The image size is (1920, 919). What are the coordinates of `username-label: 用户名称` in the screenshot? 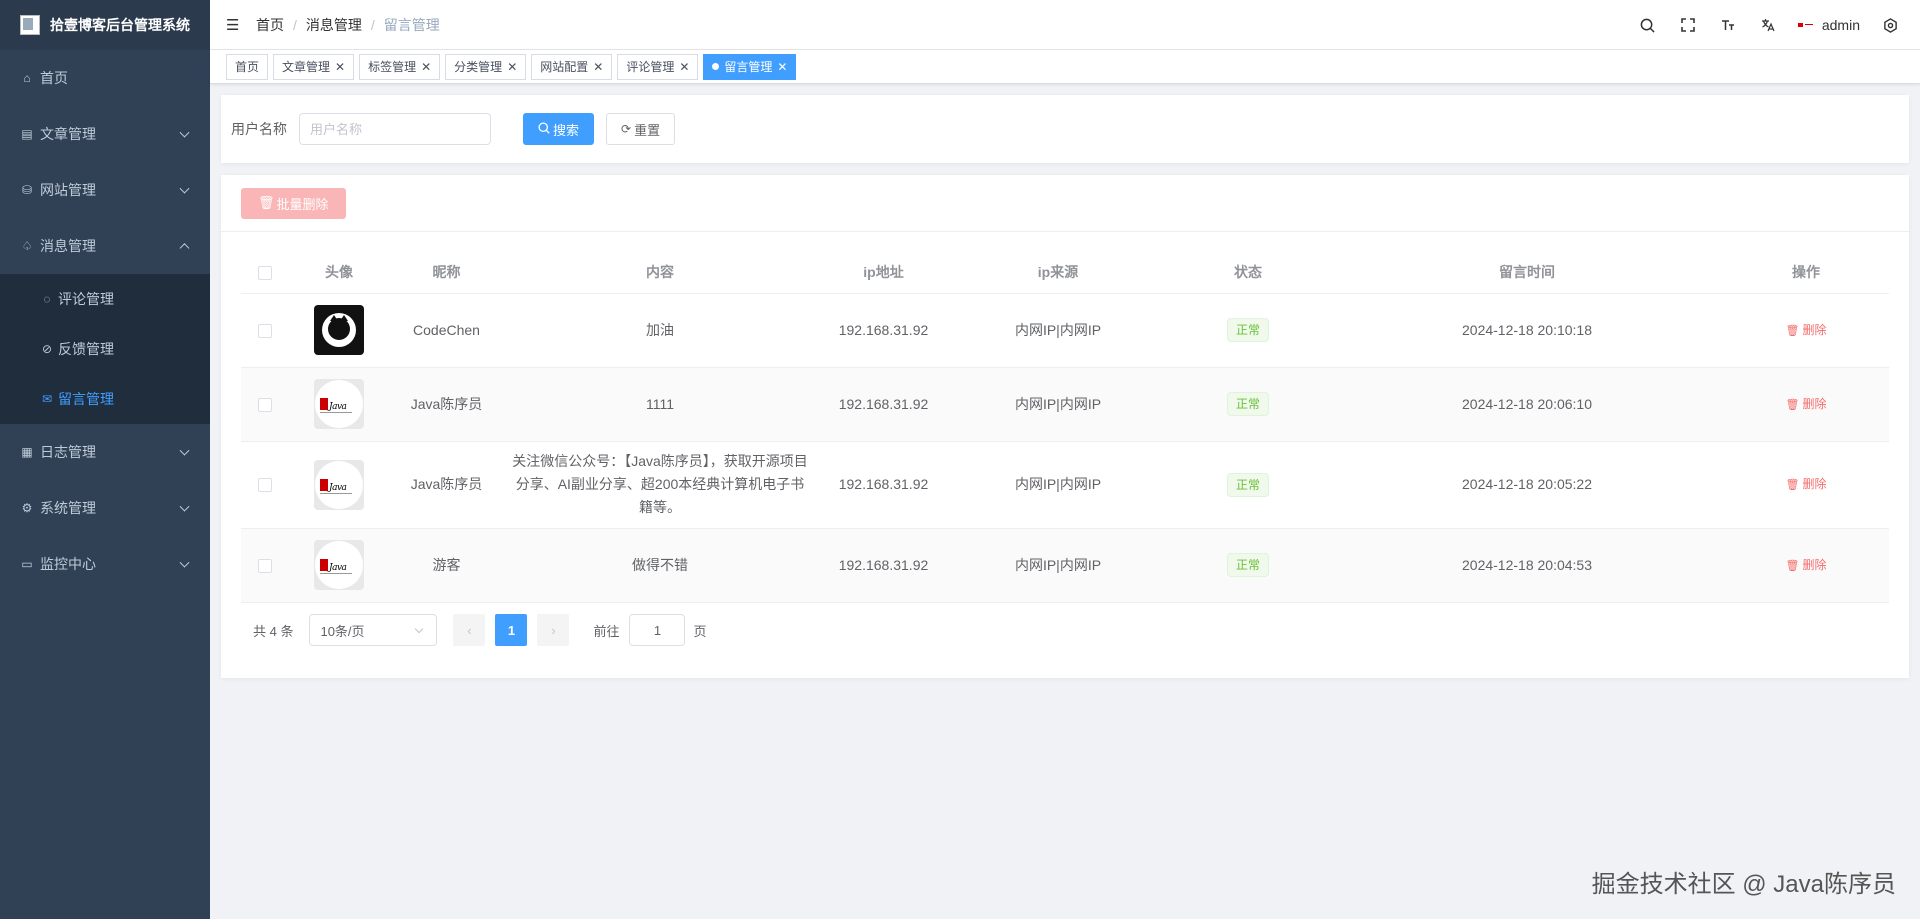 It's located at (259, 129).